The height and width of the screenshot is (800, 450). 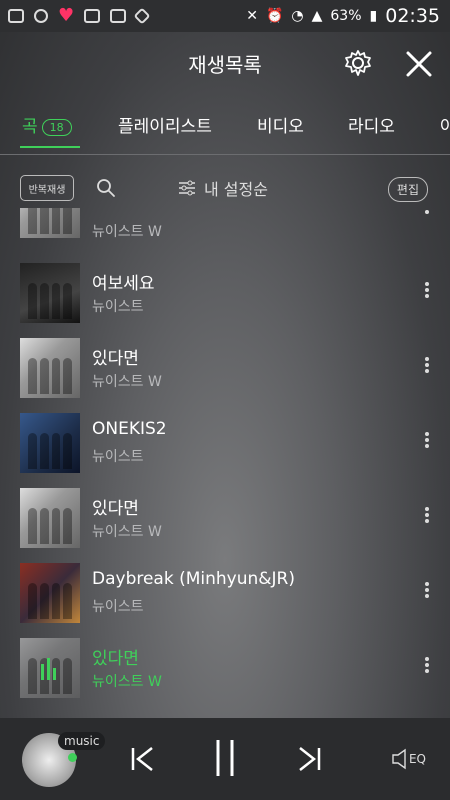 What do you see at coordinates (30, 127) in the screenshot?
I see `tab-songs-label: 곡` at bounding box center [30, 127].